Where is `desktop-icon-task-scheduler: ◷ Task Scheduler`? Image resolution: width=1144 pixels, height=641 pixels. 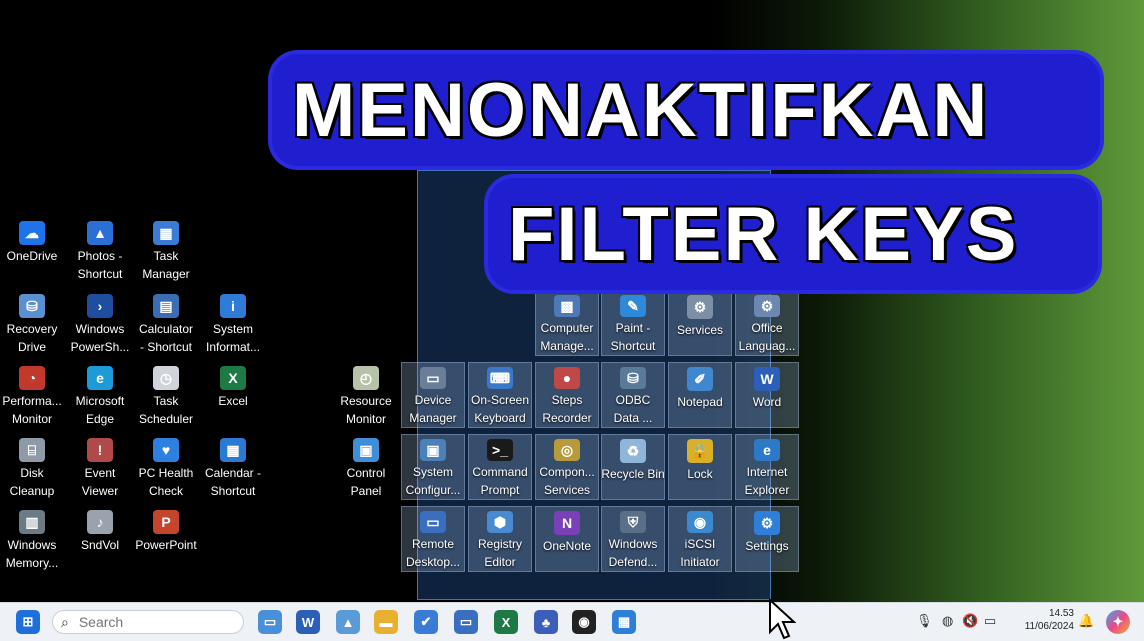 desktop-icon-task-scheduler: ◷ Task Scheduler is located at coordinates (166, 395).